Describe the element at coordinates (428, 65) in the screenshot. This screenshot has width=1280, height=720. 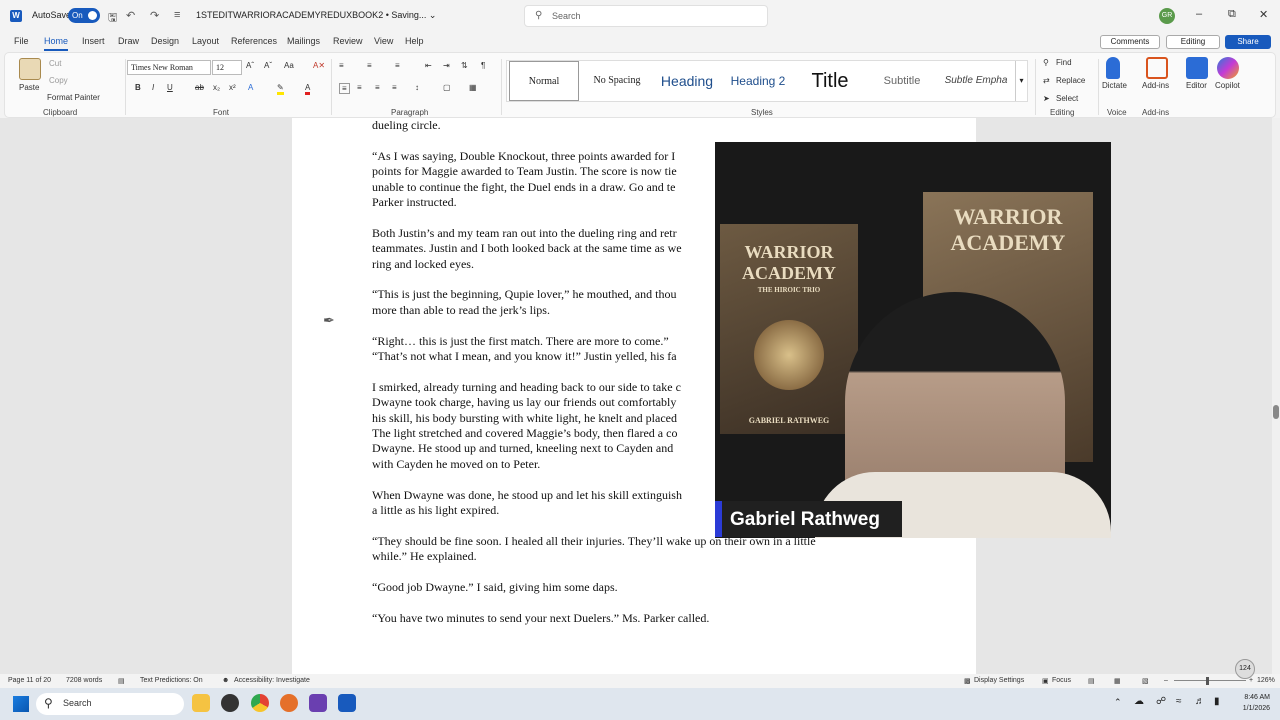
I see `decrease-indent-icon: ⇤` at that location.